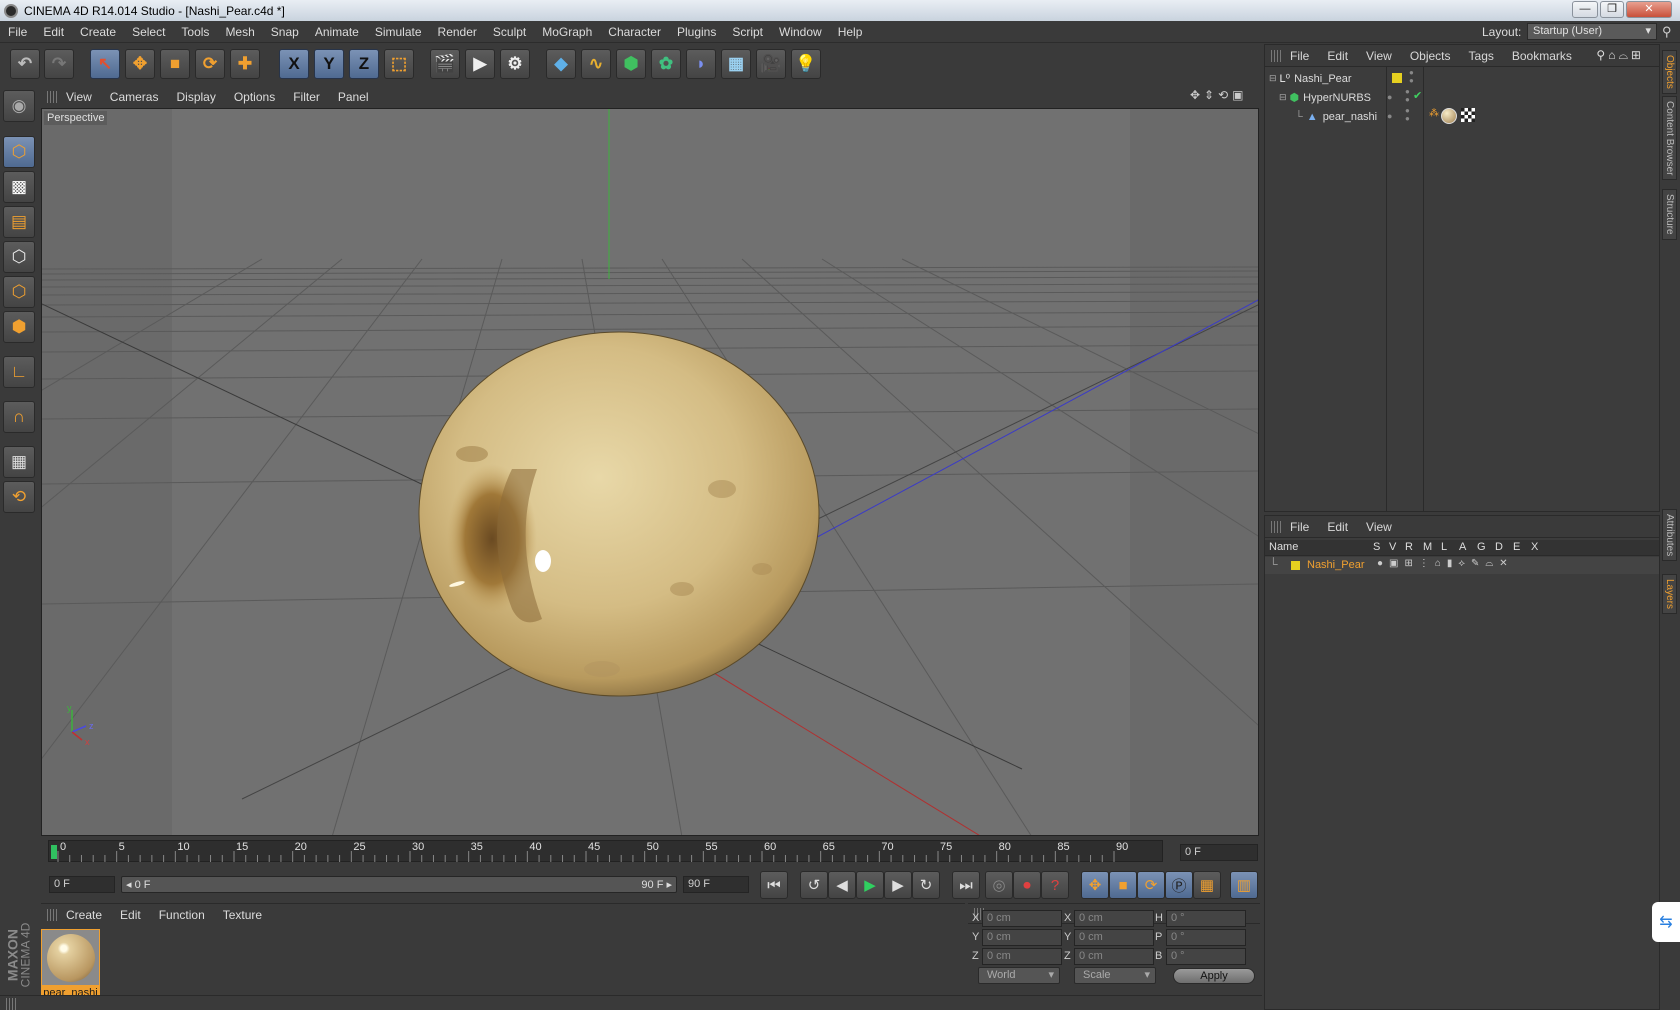 The image size is (1680, 1010). Describe the element at coordinates (398, 32) in the screenshot. I see `menu-simulate: Simulate` at that location.